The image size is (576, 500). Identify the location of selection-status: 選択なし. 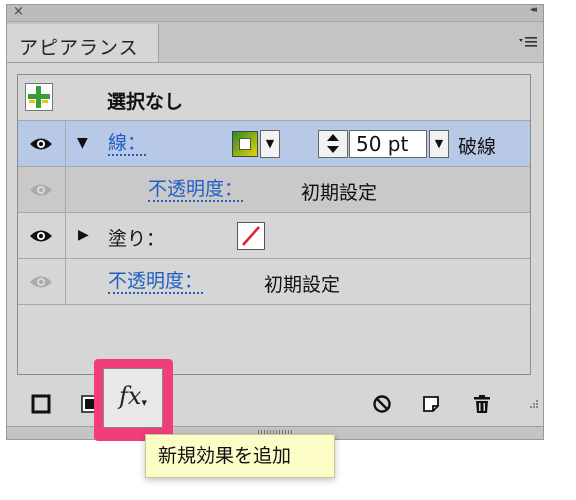
(145, 102).